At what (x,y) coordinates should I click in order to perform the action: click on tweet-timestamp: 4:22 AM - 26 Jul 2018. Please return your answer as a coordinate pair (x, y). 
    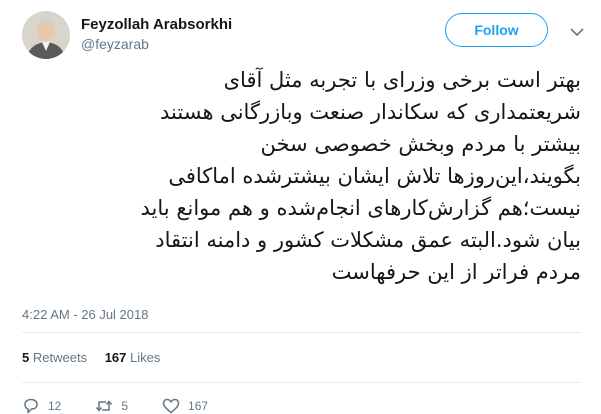
    Looking at the image, I should click on (85, 314).